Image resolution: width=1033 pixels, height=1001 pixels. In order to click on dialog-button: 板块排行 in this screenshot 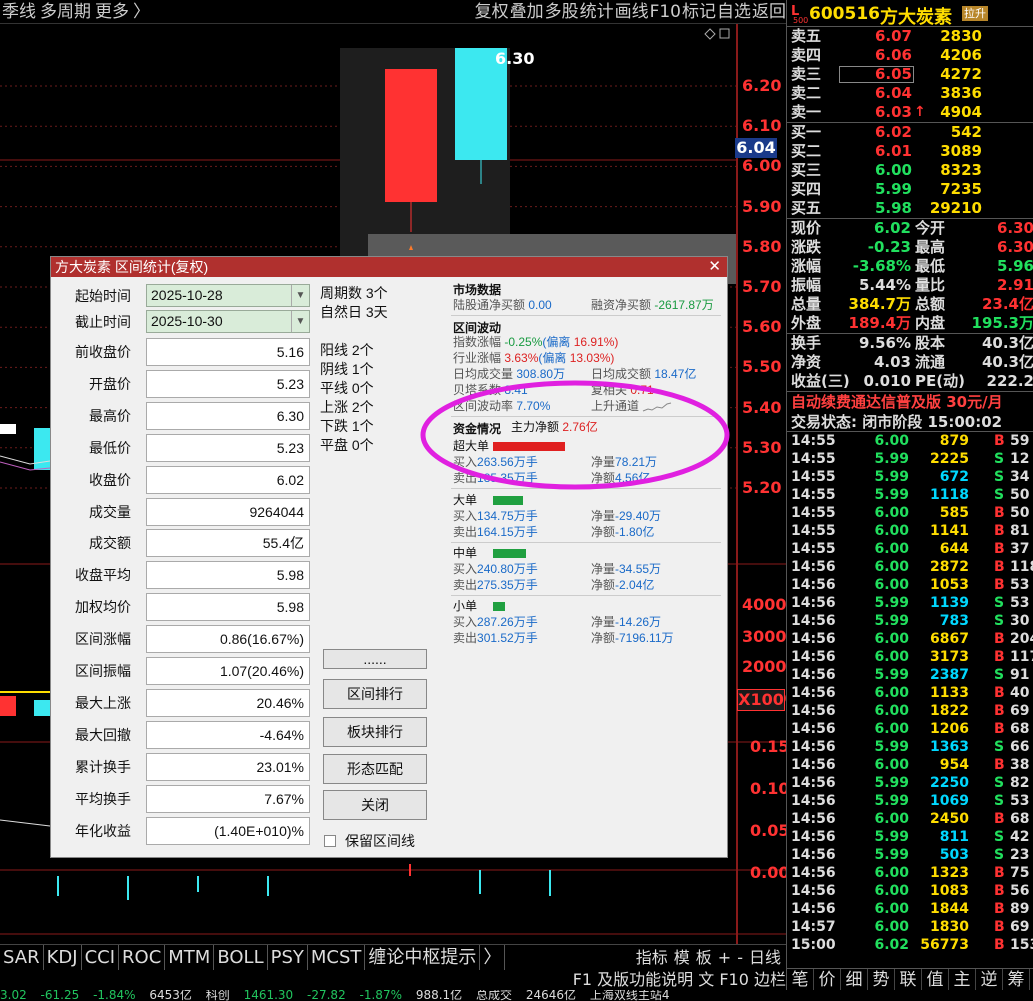, I will do `click(375, 732)`.